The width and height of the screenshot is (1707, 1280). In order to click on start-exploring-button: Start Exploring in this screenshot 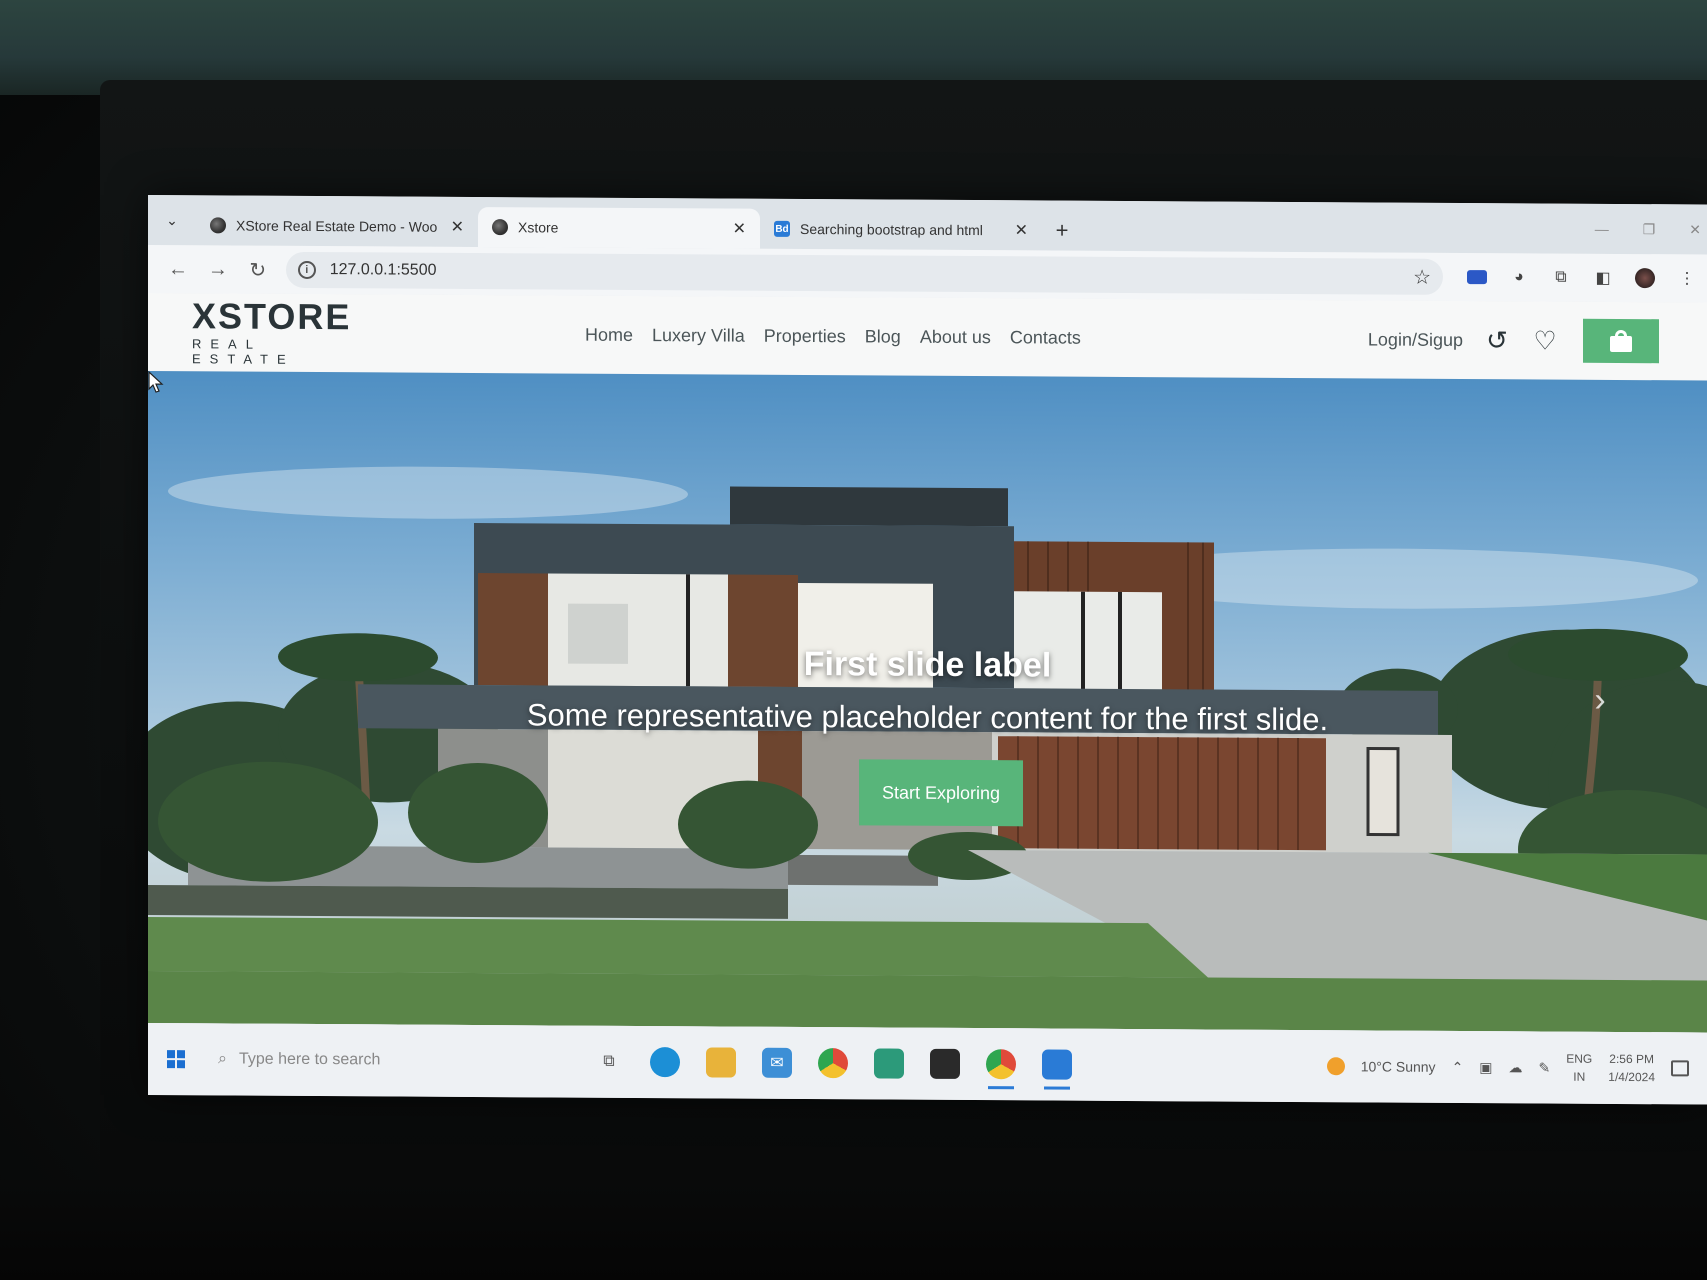, I will do `click(941, 793)`.